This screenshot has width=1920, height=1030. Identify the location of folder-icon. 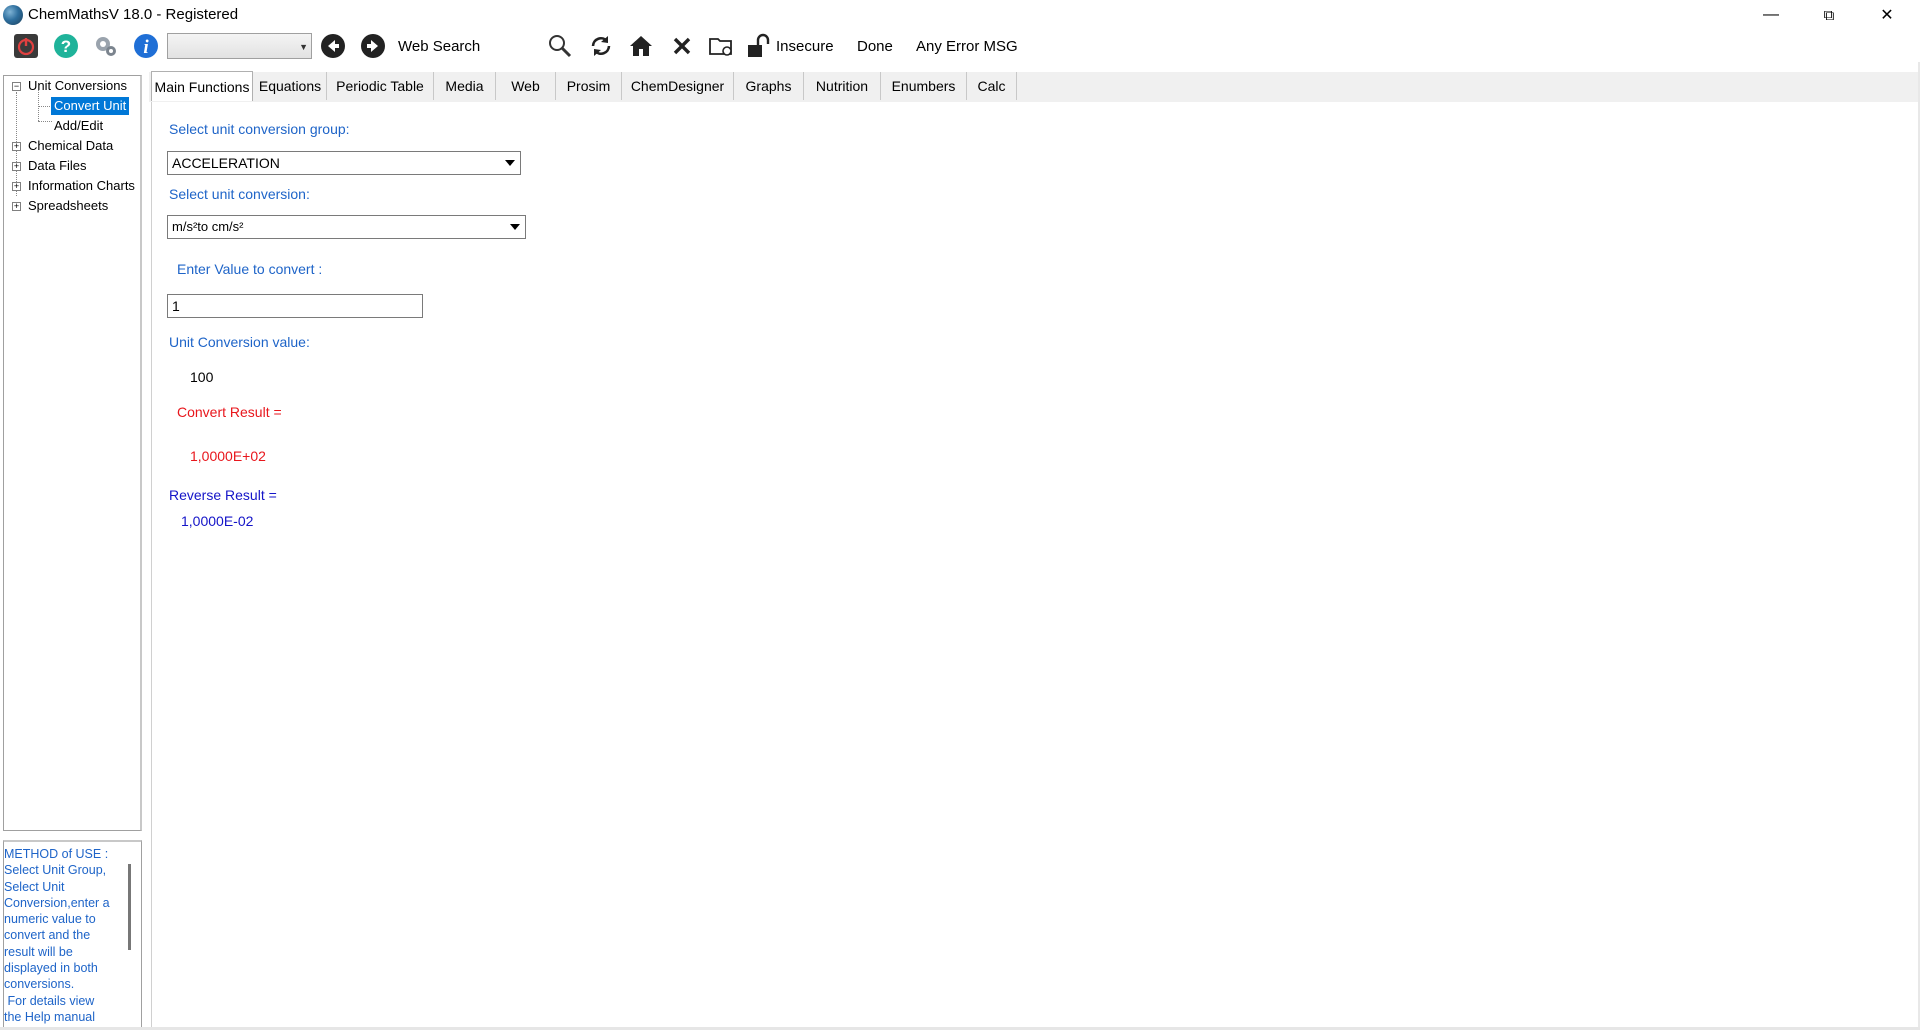
(721, 46).